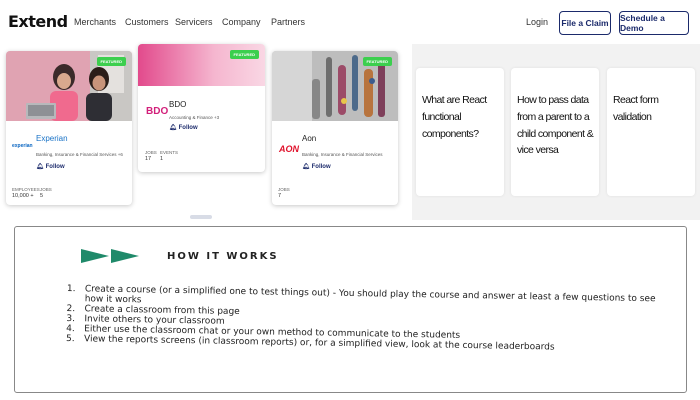  Describe the element at coordinates (342, 154) in the screenshot. I see `company-industry: Banking, Insurance & Financial Services` at that location.